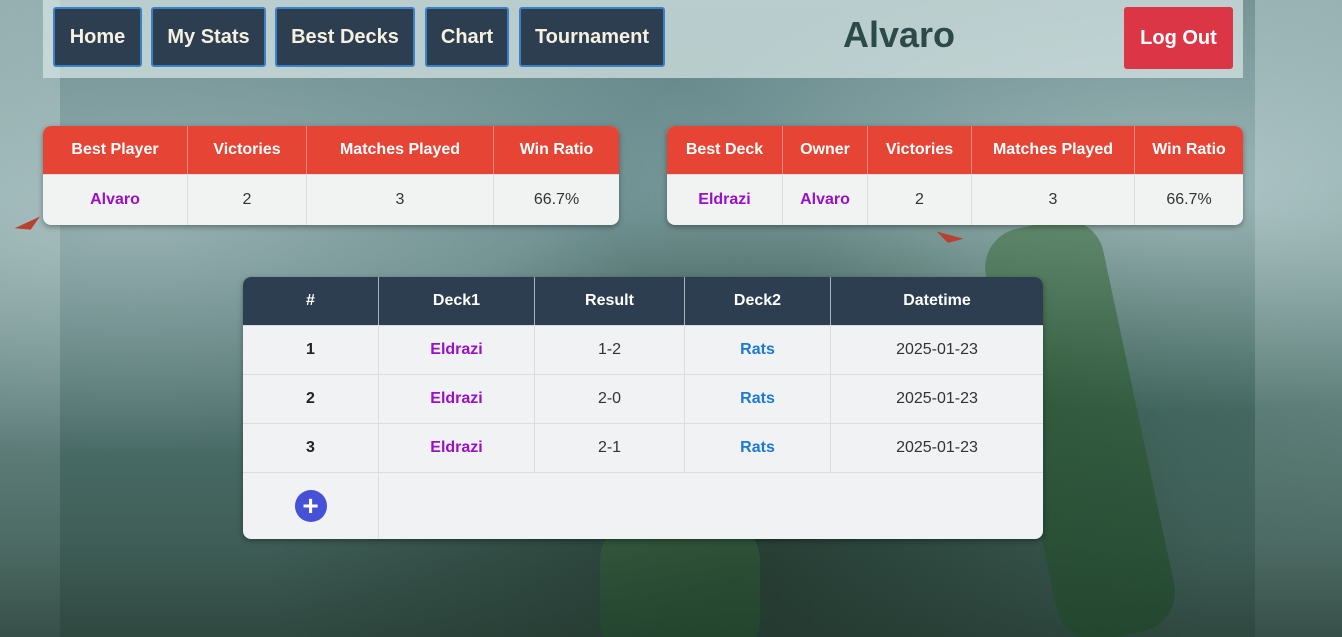 The width and height of the screenshot is (1342, 637). I want to click on match-number-cell: 2, so click(311, 398).